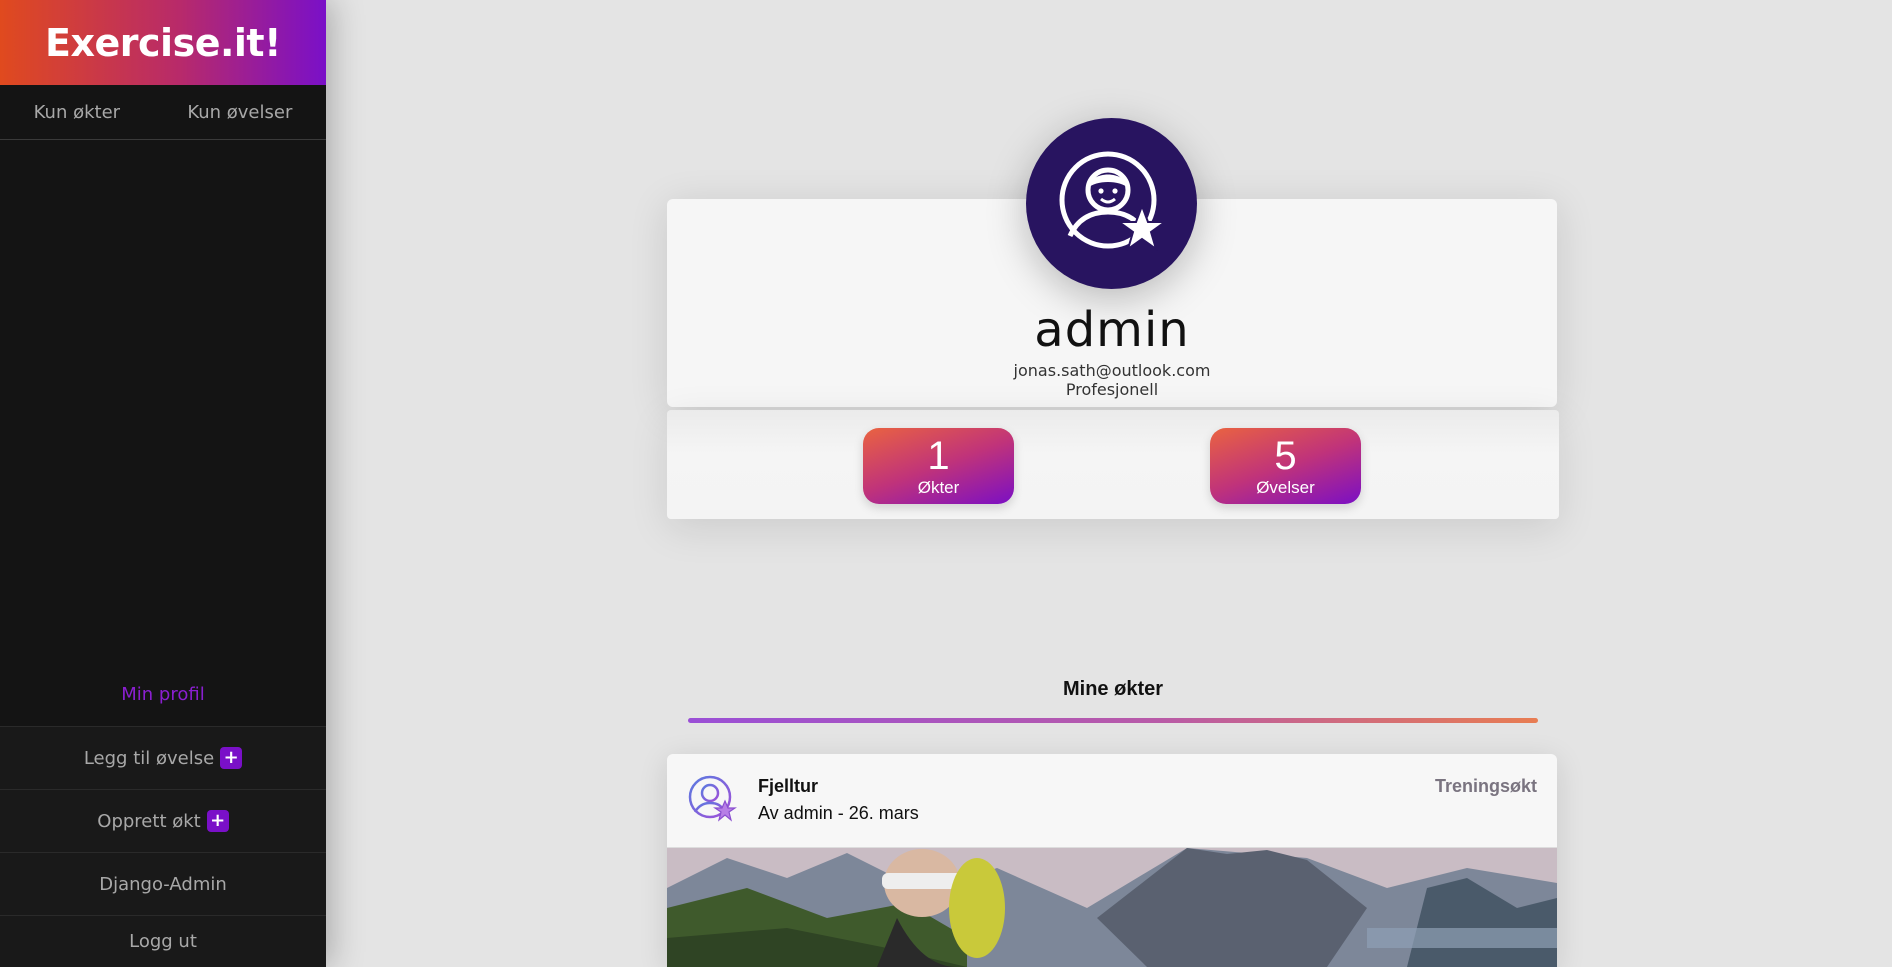 The width and height of the screenshot is (1892, 967). I want to click on profile-stats-panel, so click(1113, 464).